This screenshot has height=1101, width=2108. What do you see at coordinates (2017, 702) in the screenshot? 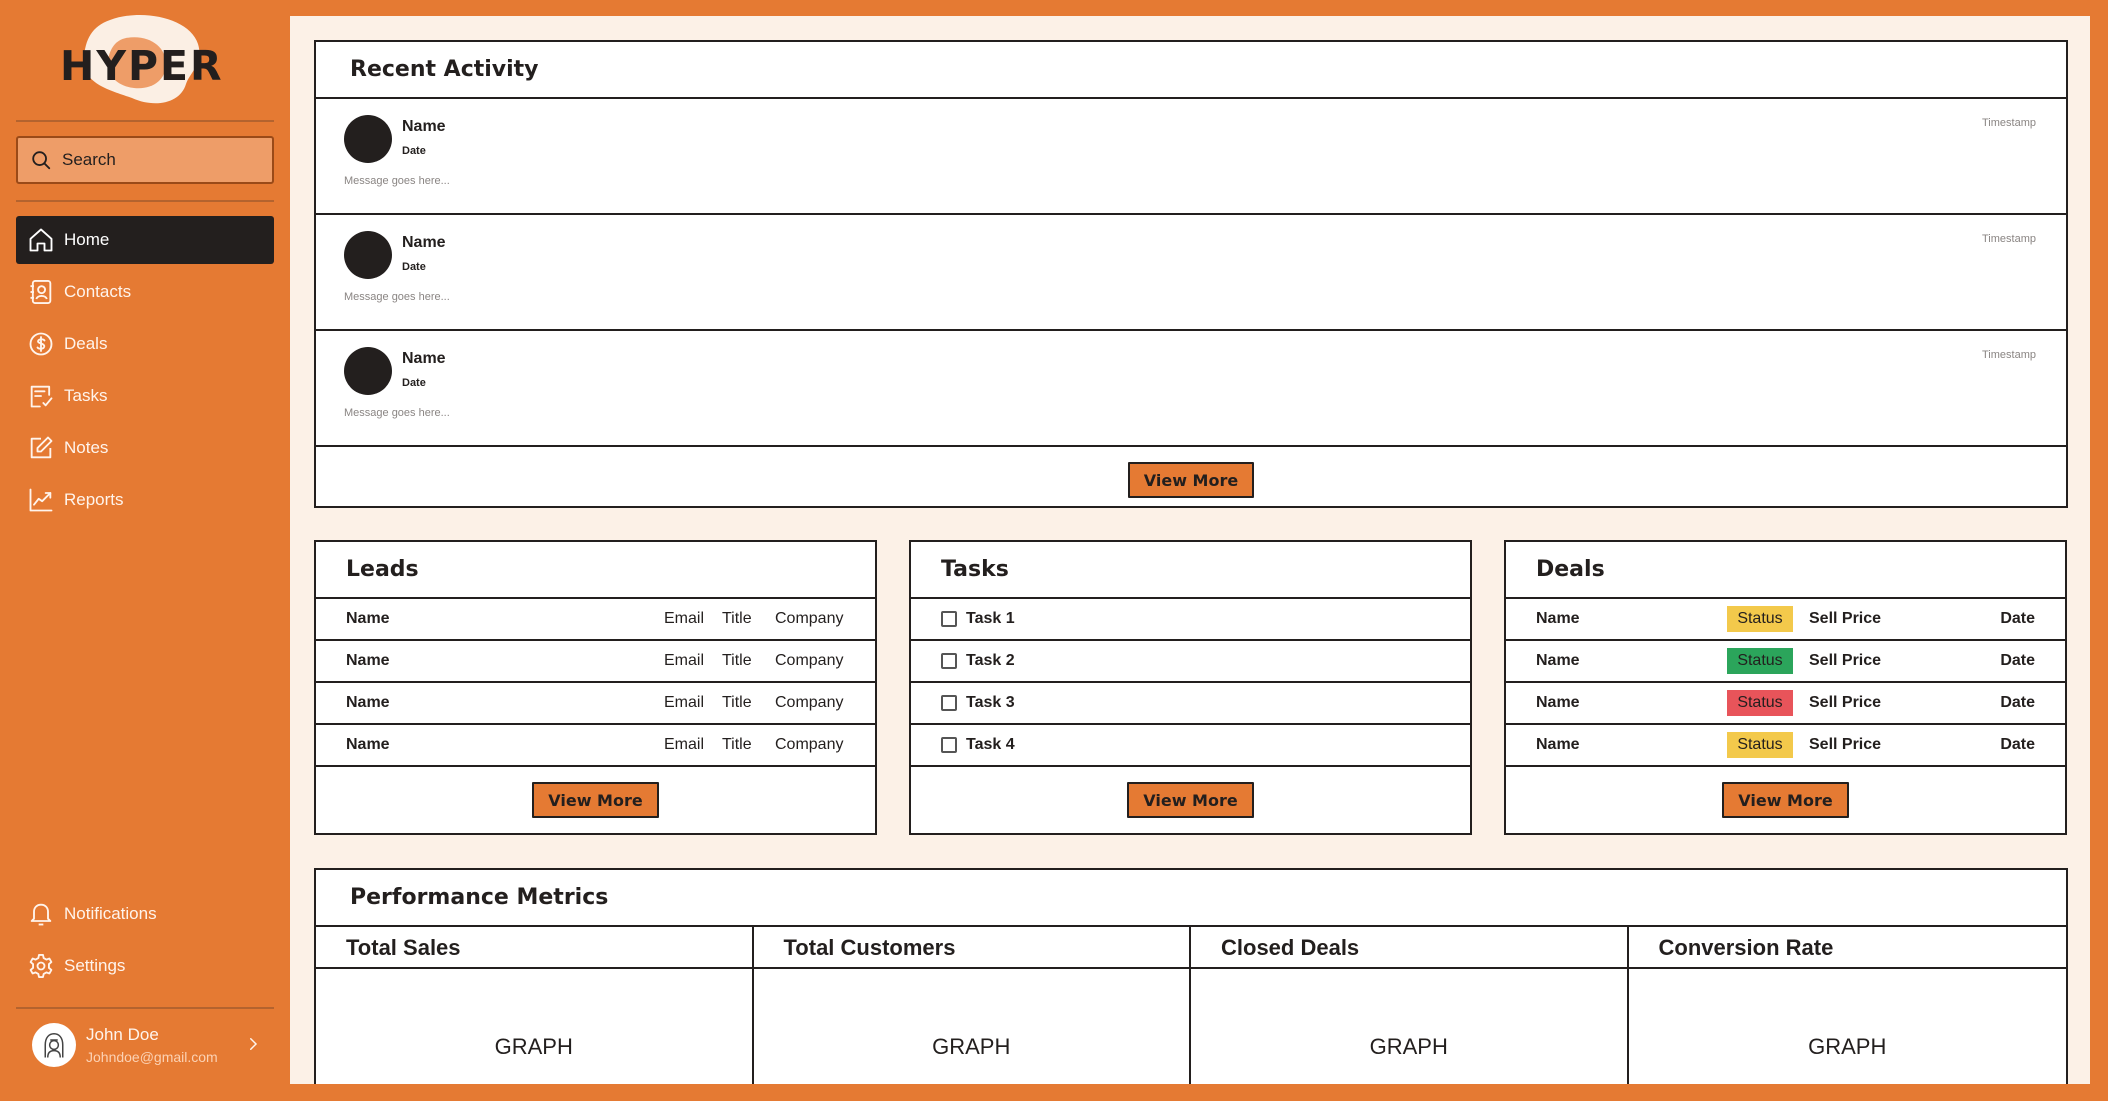
I see `deal-date: Date` at bounding box center [2017, 702].